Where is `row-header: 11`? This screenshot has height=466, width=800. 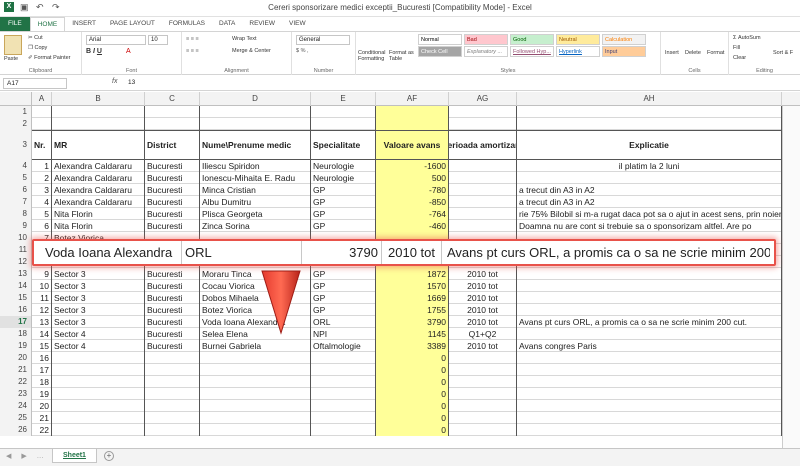
row-header: 11 is located at coordinates (16, 250).